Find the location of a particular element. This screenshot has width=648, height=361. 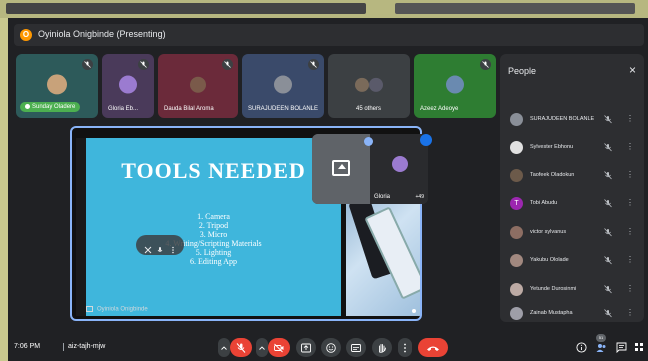

people-list-item: Yetunde Durosinmi ⋮ is located at coordinates (573, 290).